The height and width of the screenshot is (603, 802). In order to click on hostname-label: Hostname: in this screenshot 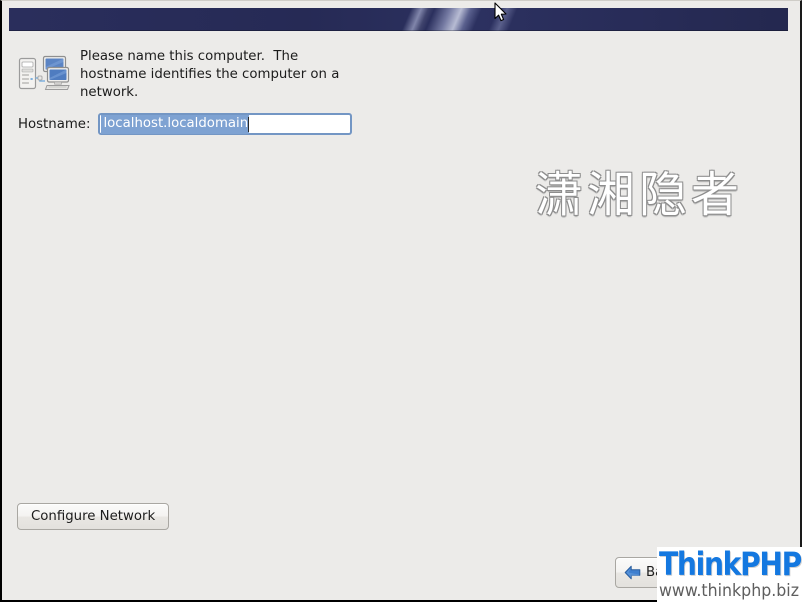, I will do `click(54, 124)`.